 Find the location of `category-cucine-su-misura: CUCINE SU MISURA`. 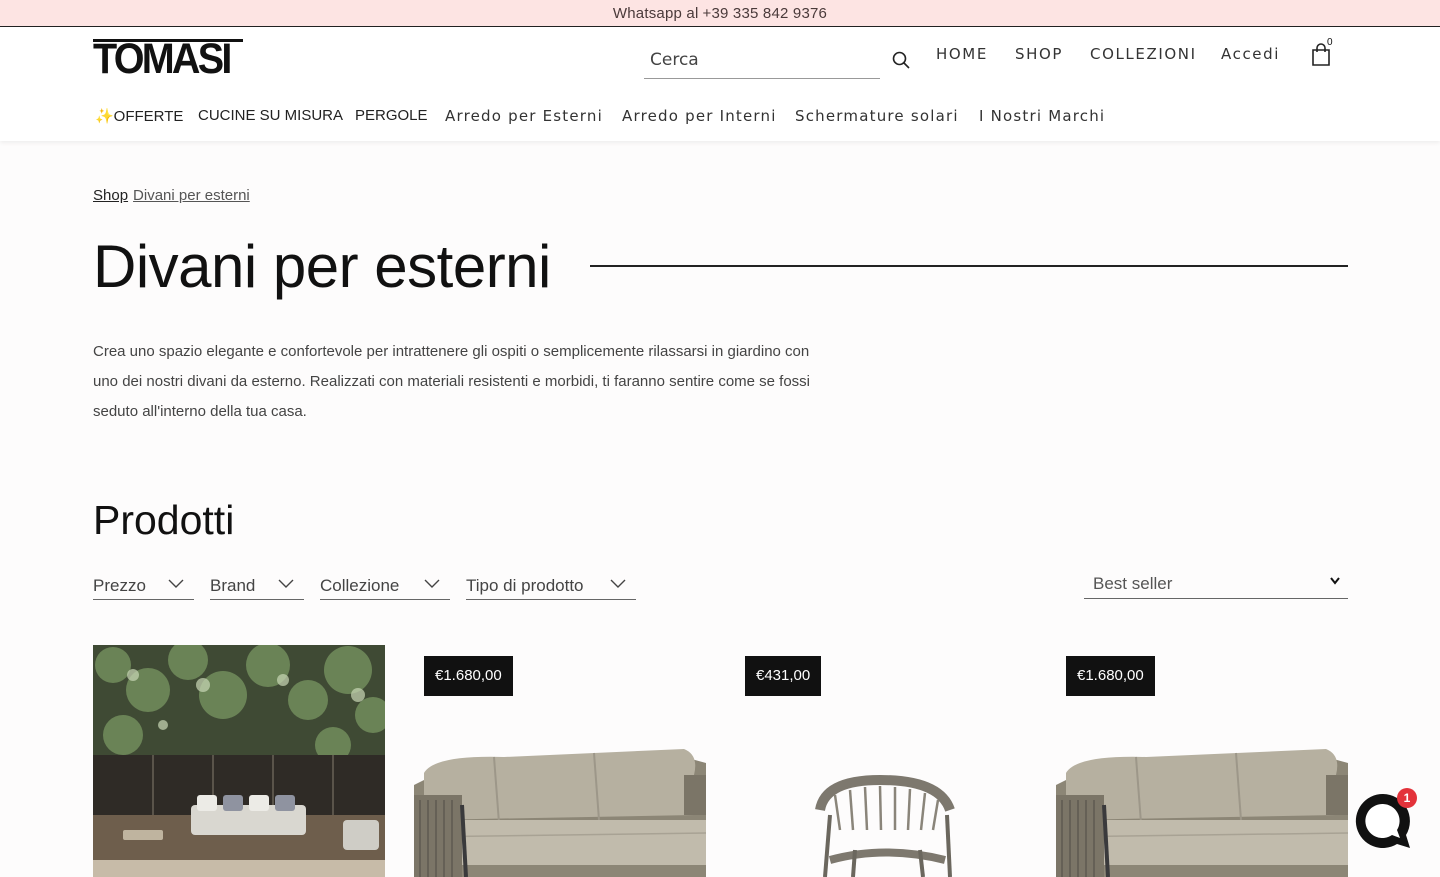

category-cucine-su-misura: CUCINE SU MISURA is located at coordinates (270, 115).